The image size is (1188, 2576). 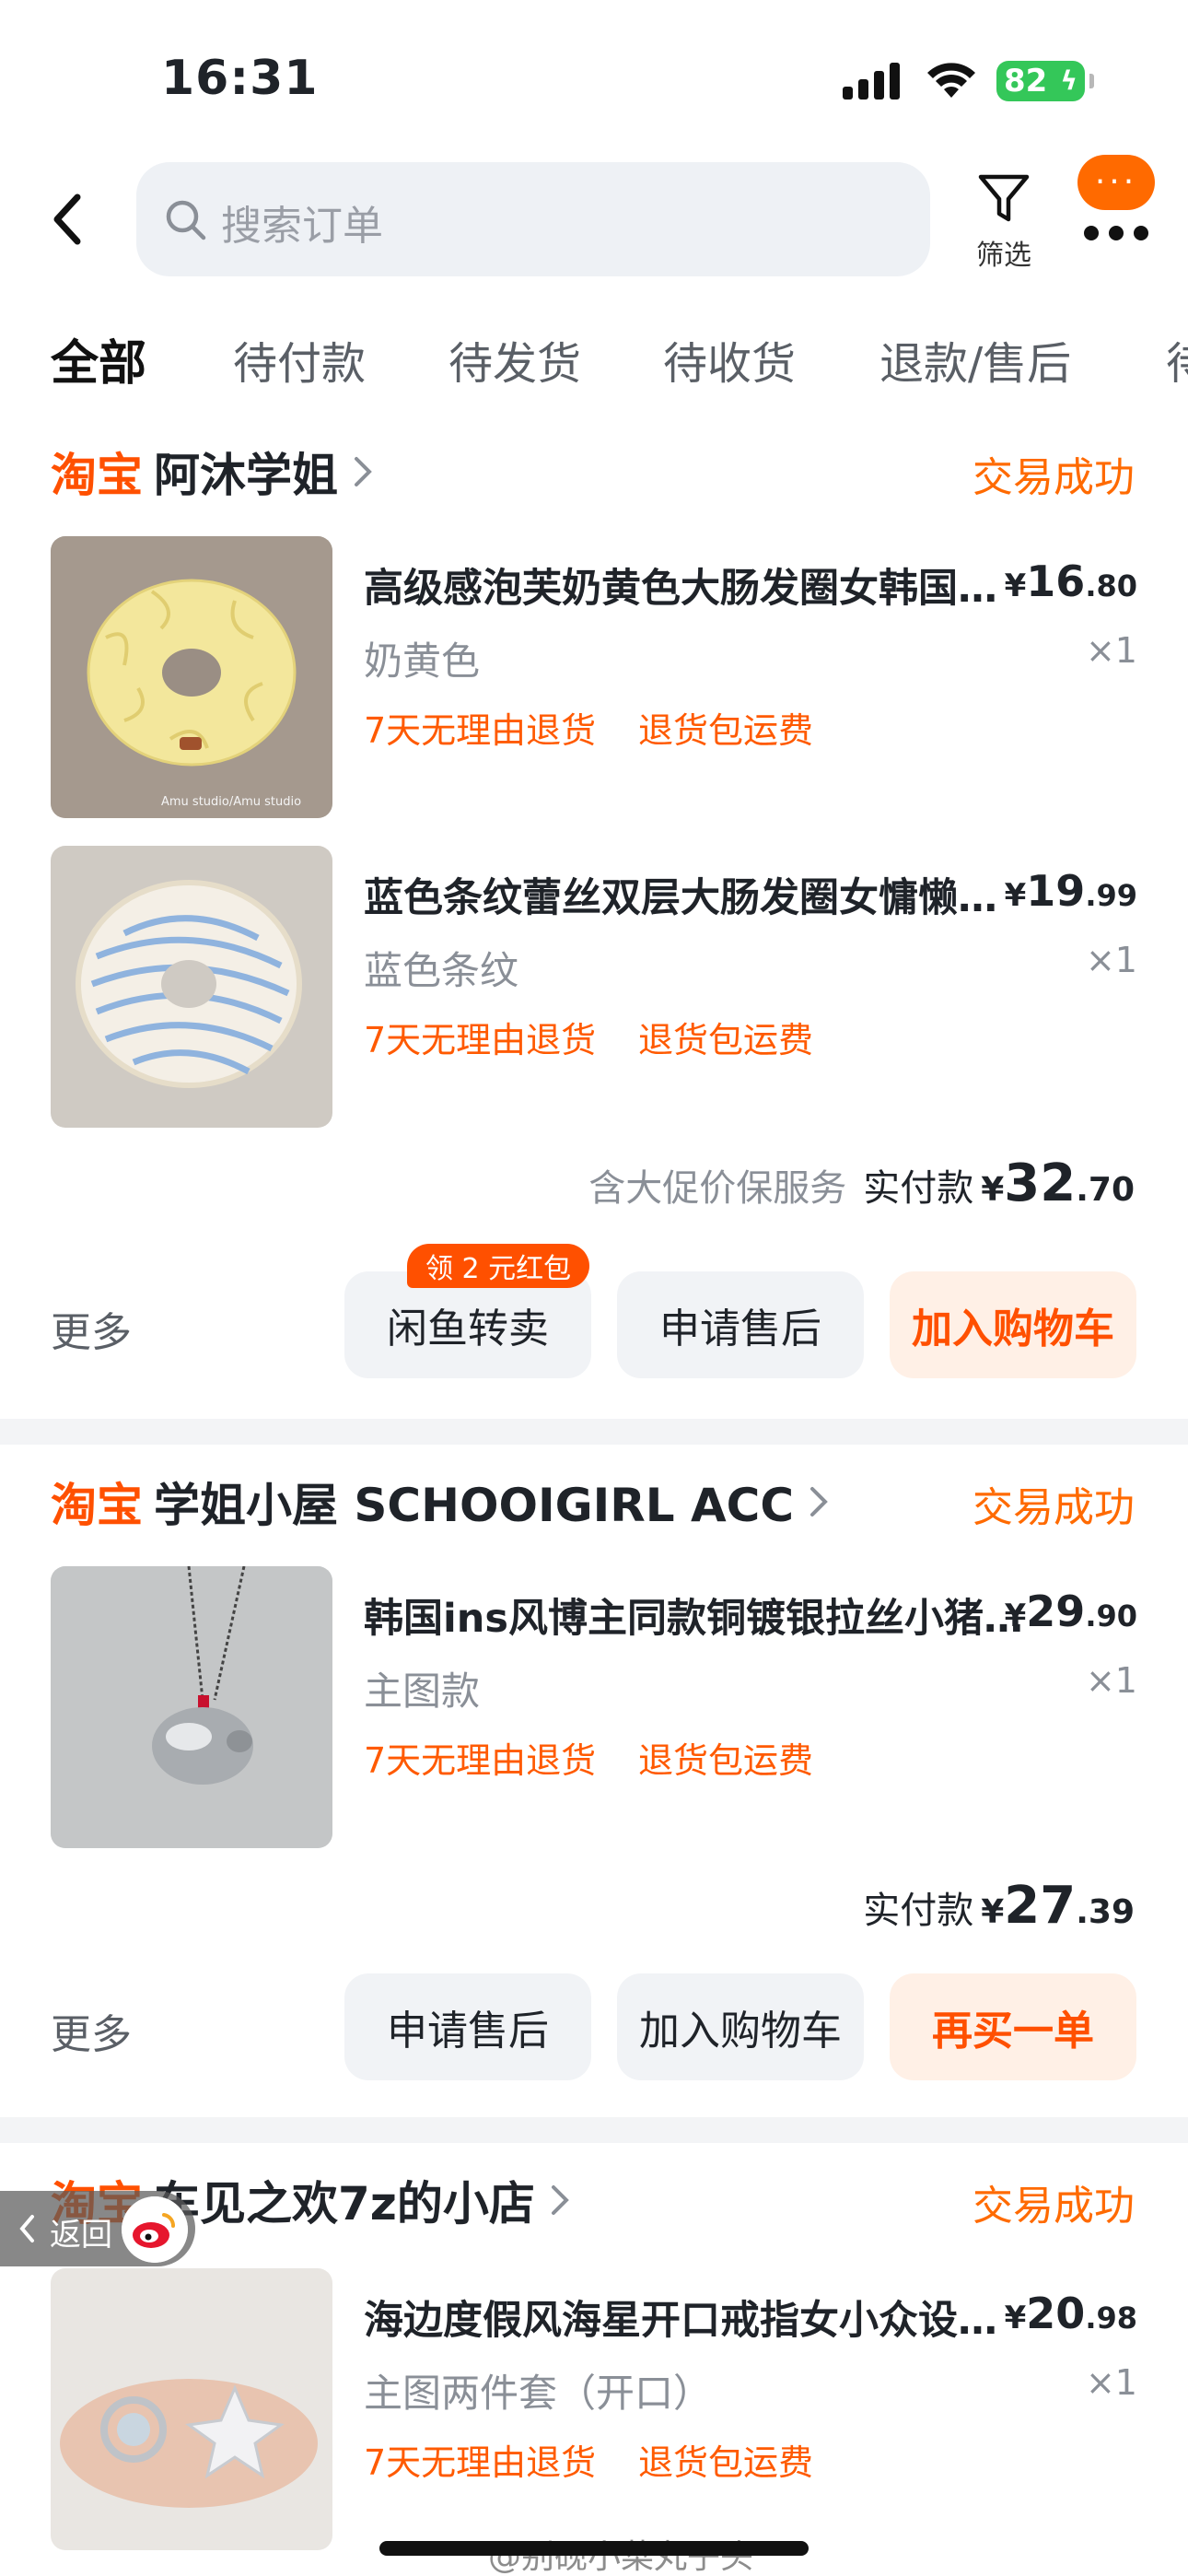 I want to click on product-variant: 主图两件套（开口）, so click(x=538, y=2393).